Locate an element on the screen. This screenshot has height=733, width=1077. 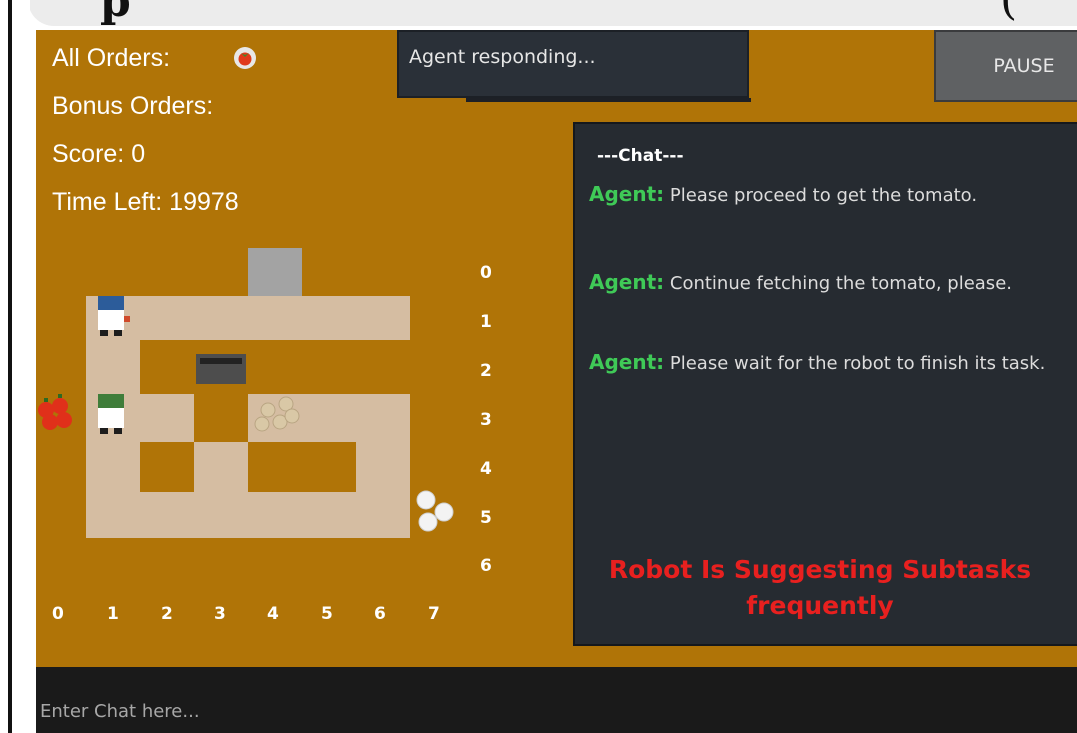
pause-button: PAUSE is located at coordinates (1005, 66).